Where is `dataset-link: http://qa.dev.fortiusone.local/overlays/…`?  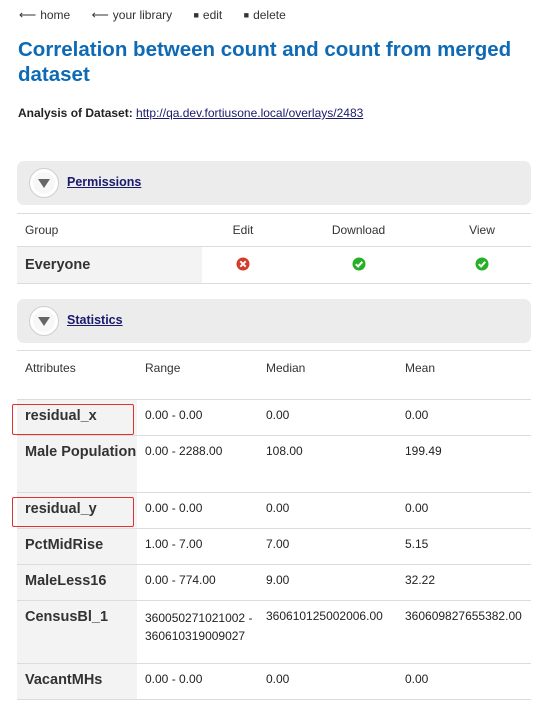
dataset-link: http://qa.dev.fortiusone.local/overlays/… is located at coordinates (249, 113).